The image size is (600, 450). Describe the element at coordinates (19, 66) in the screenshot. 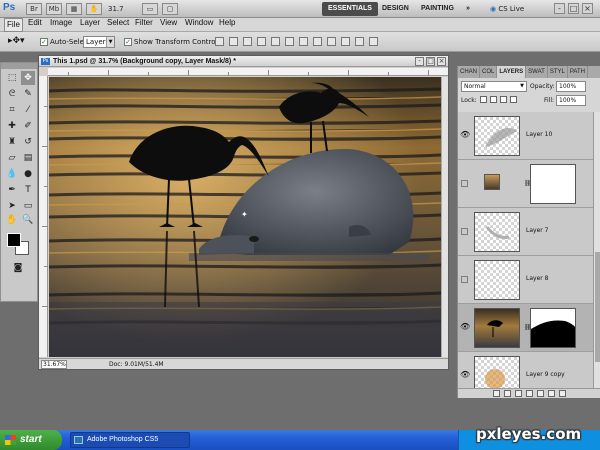

I see `tools-panel-grip` at that location.